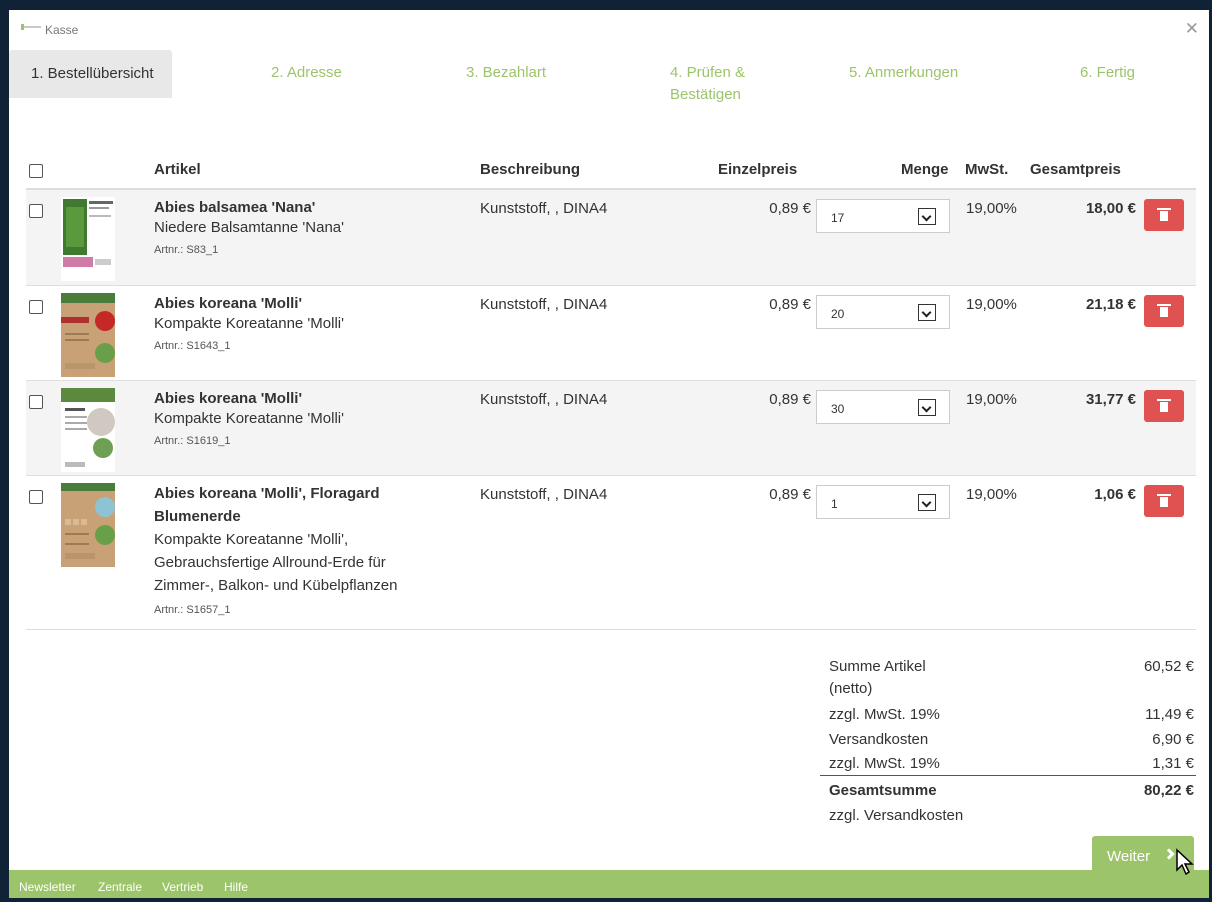  Describe the element at coordinates (838, 218) in the screenshot. I see `quantity-value: 17` at that location.